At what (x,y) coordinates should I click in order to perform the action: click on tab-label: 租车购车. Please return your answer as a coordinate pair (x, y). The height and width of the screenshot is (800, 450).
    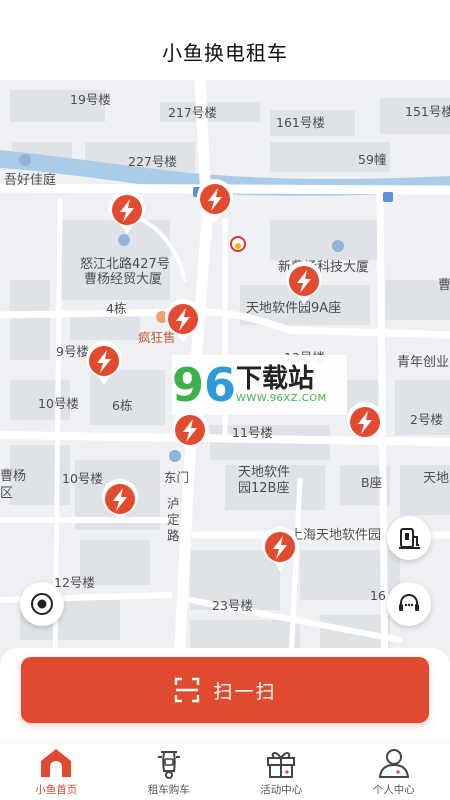
    Looking at the image, I should click on (168, 790).